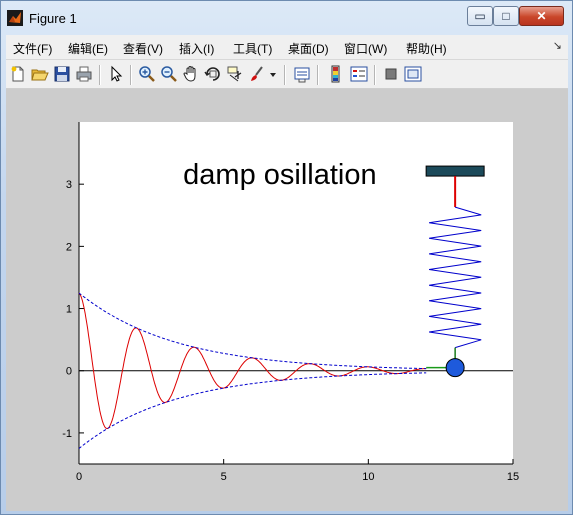 This screenshot has height=515, width=573. What do you see at coordinates (368, 477) in the screenshot?
I see `x-tick-label: 10` at bounding box center [368, 477].